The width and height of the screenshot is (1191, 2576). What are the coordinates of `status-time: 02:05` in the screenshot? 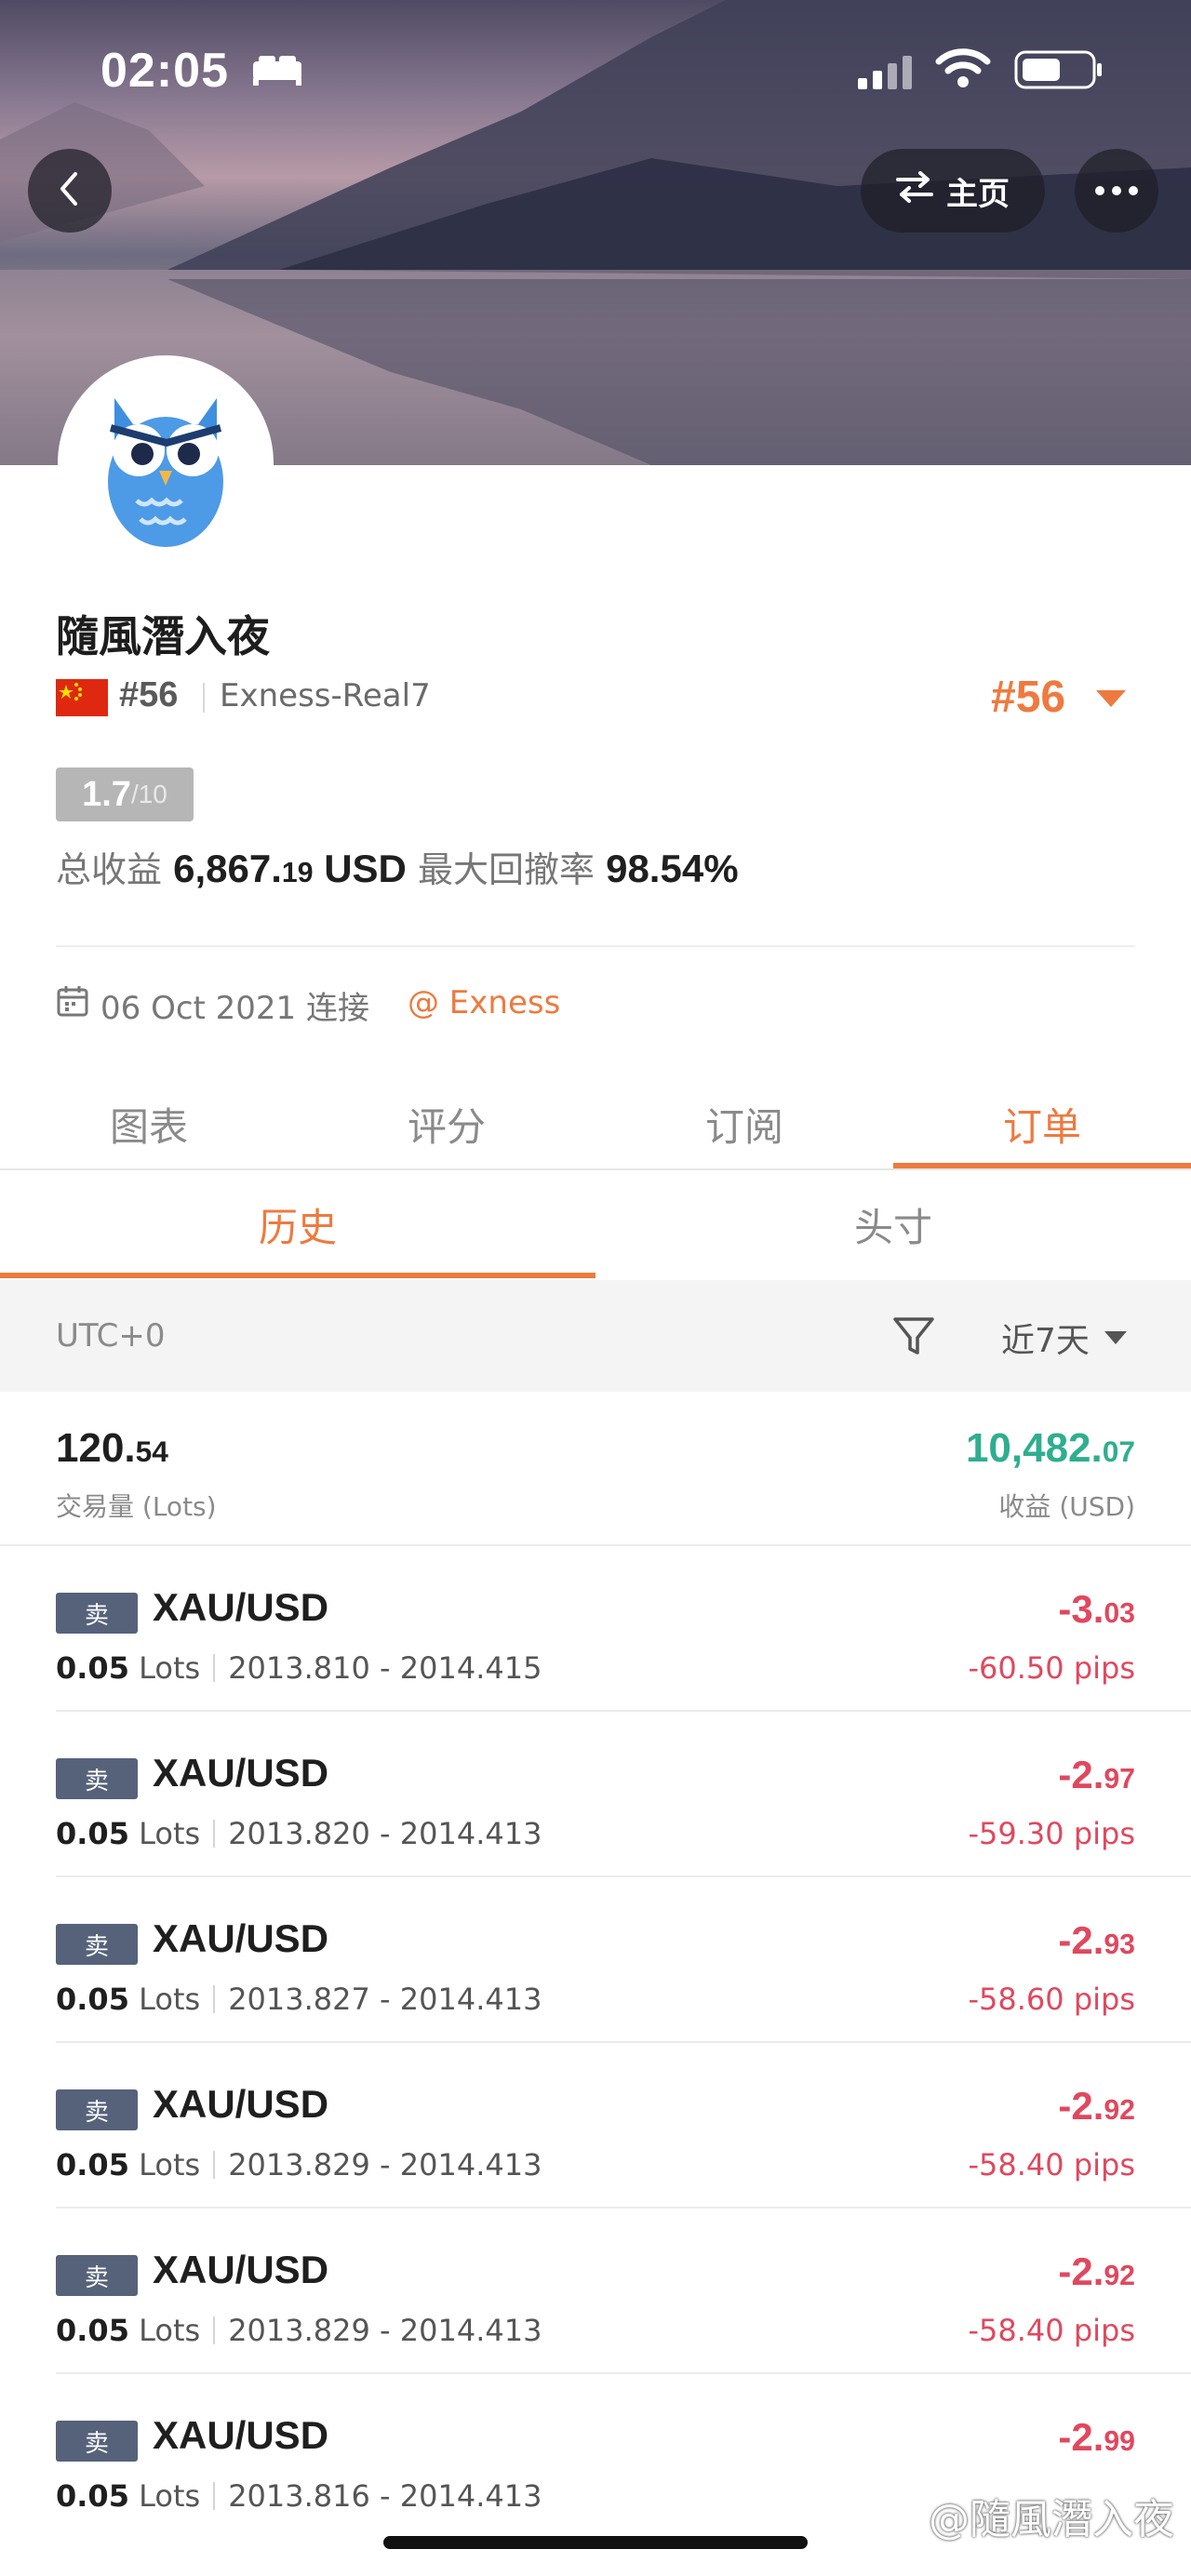 It's located at (164, 71).